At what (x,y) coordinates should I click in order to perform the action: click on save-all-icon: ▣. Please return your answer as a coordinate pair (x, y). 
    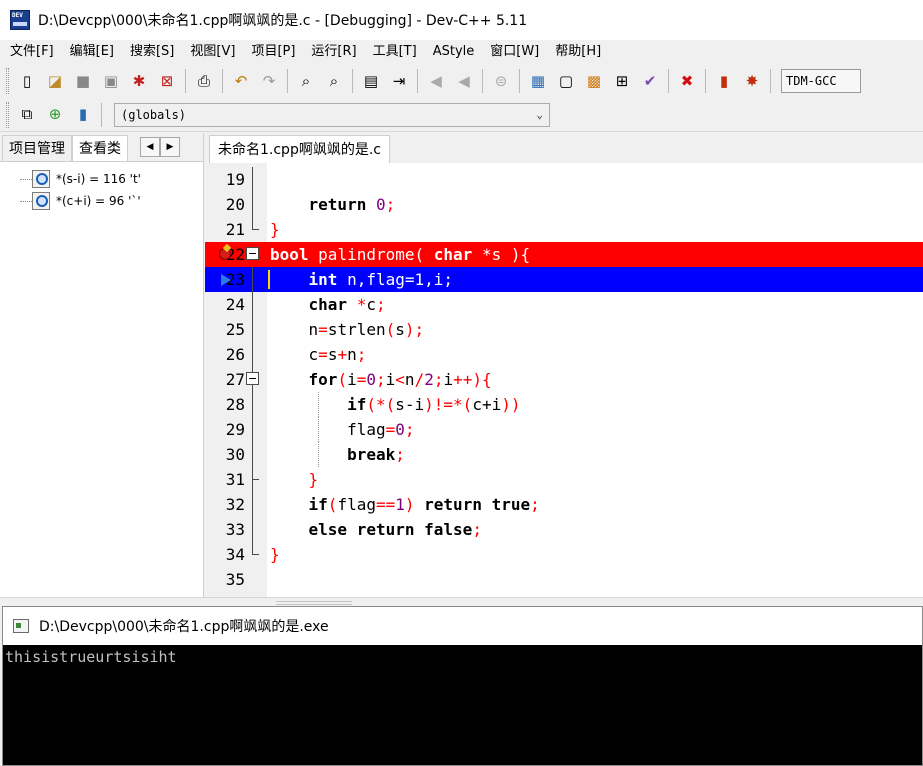
    Looking at the image, I should click on (111, 81).